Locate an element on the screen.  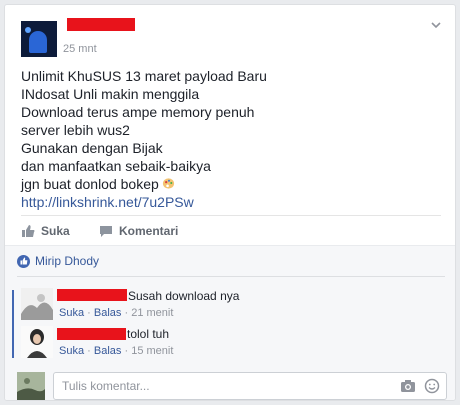
likes-summary: Mirip Dhody is located at coordinates (58, 261).